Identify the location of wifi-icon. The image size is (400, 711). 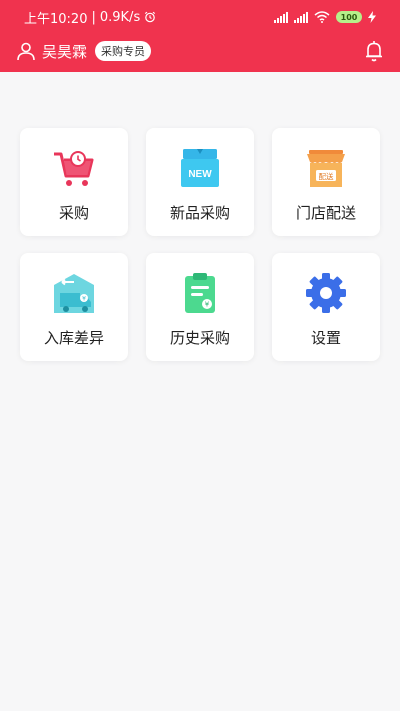
(322, 17).